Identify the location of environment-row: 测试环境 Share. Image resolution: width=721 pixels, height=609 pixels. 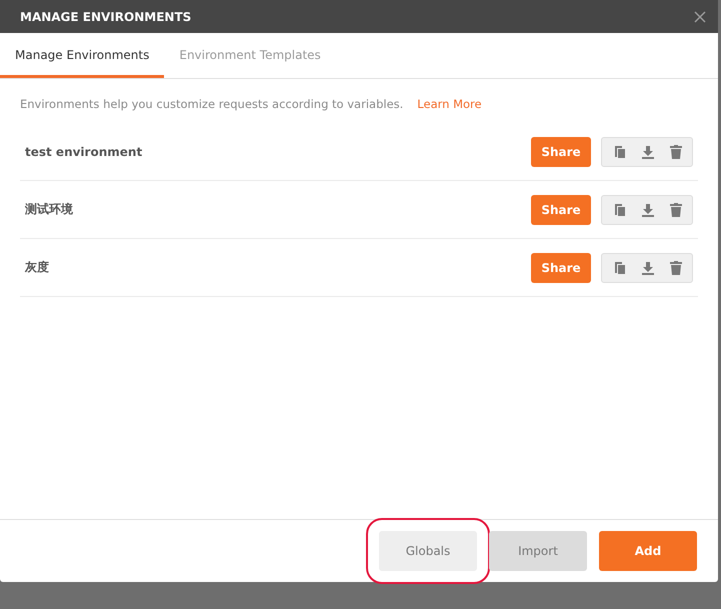
(359, 210).